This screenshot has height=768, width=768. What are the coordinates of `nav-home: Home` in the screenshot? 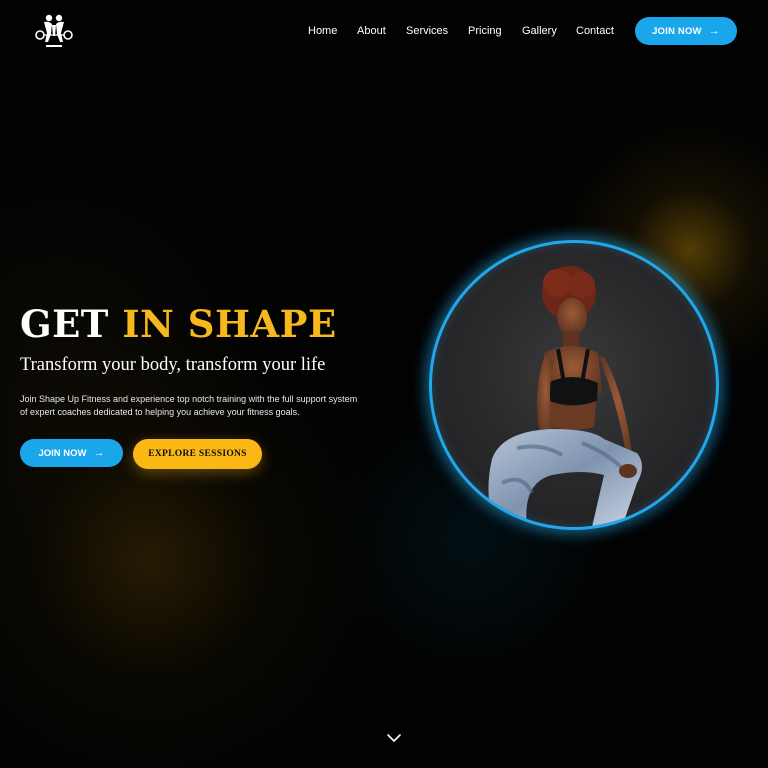 It's located at (322, 31).